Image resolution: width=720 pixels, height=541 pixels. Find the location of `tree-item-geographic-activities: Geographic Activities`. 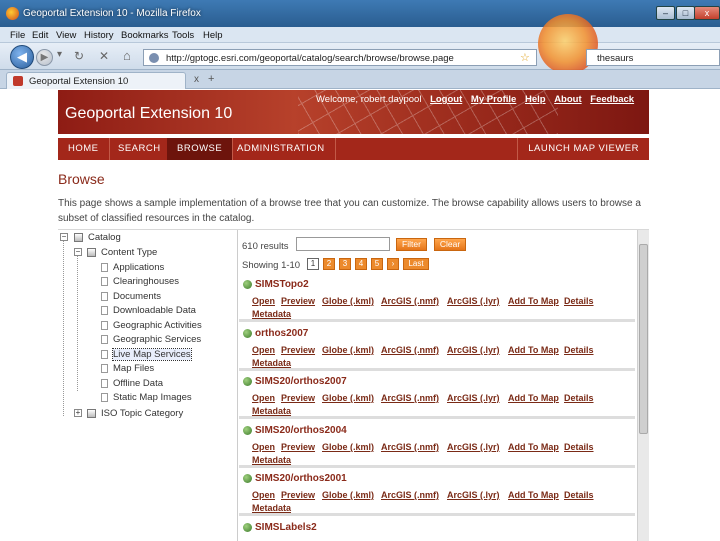

tree-item-geographic-activities: Geographic Activities is located at coordinates (157, 325).